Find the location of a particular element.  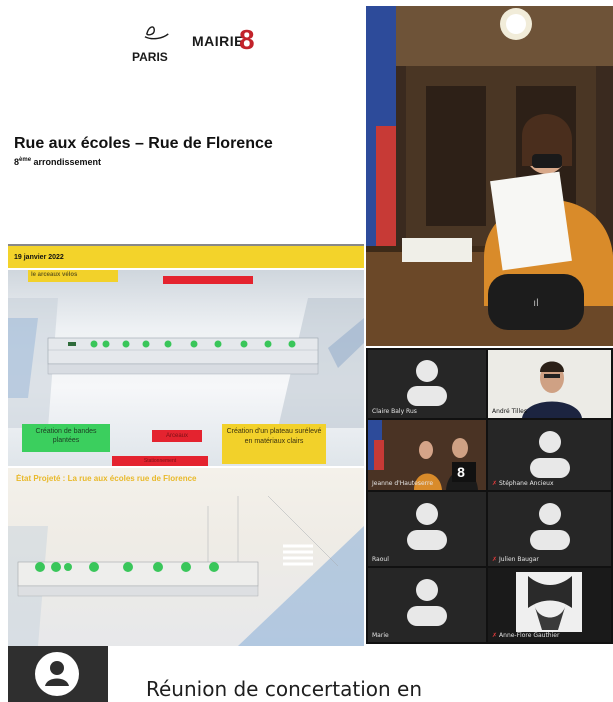

user-avatar-icon is located at coordinates (57, 674).